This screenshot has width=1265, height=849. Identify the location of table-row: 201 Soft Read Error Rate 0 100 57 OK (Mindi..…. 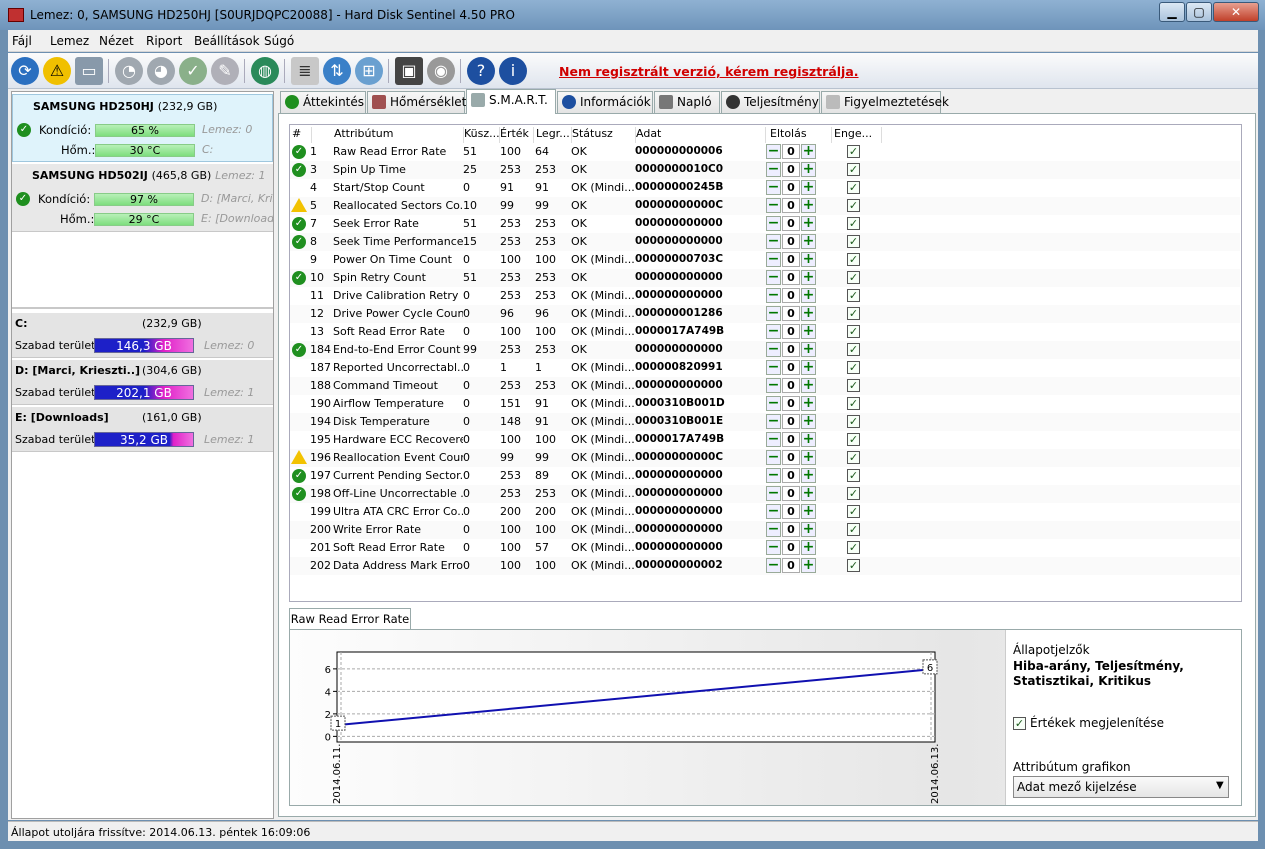
(765, 548).